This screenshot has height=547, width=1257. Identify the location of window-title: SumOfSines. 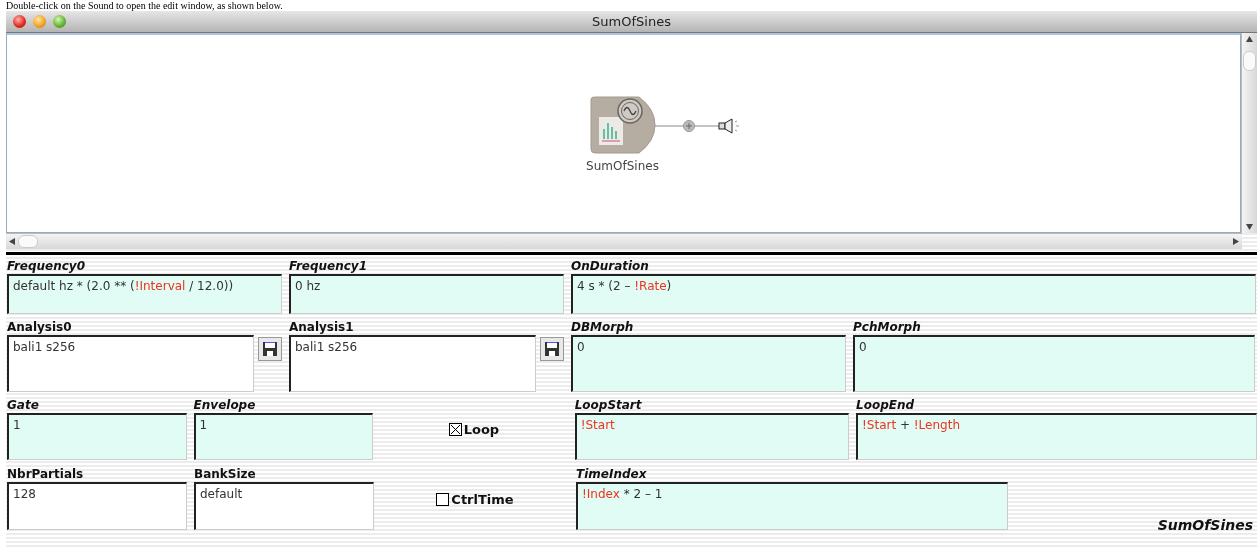
(631, 21).